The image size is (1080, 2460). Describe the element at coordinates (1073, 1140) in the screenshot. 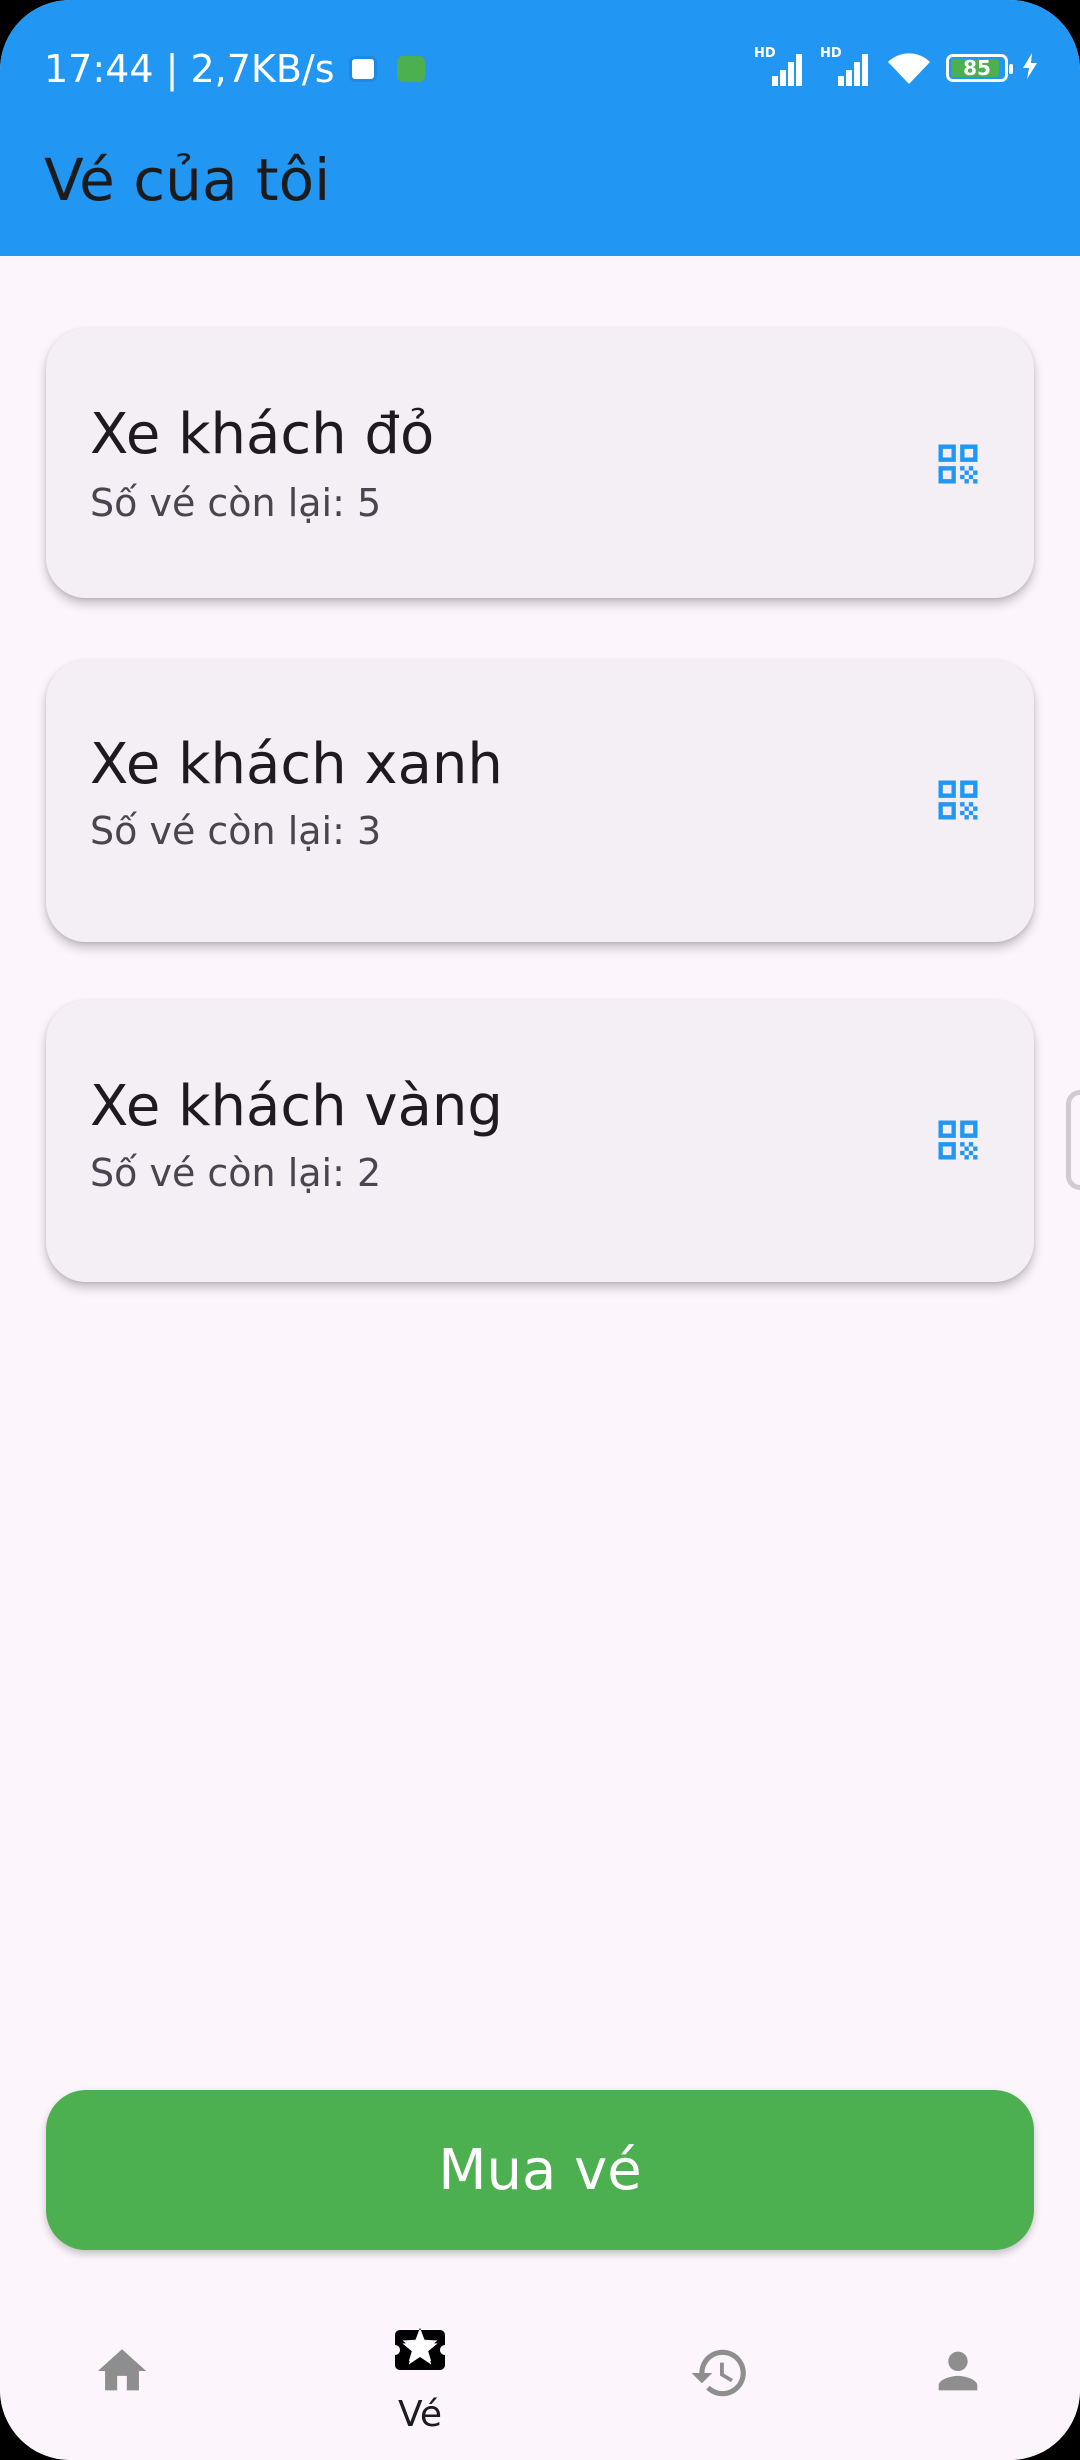

I see `edge-gesture-handle` at that location.